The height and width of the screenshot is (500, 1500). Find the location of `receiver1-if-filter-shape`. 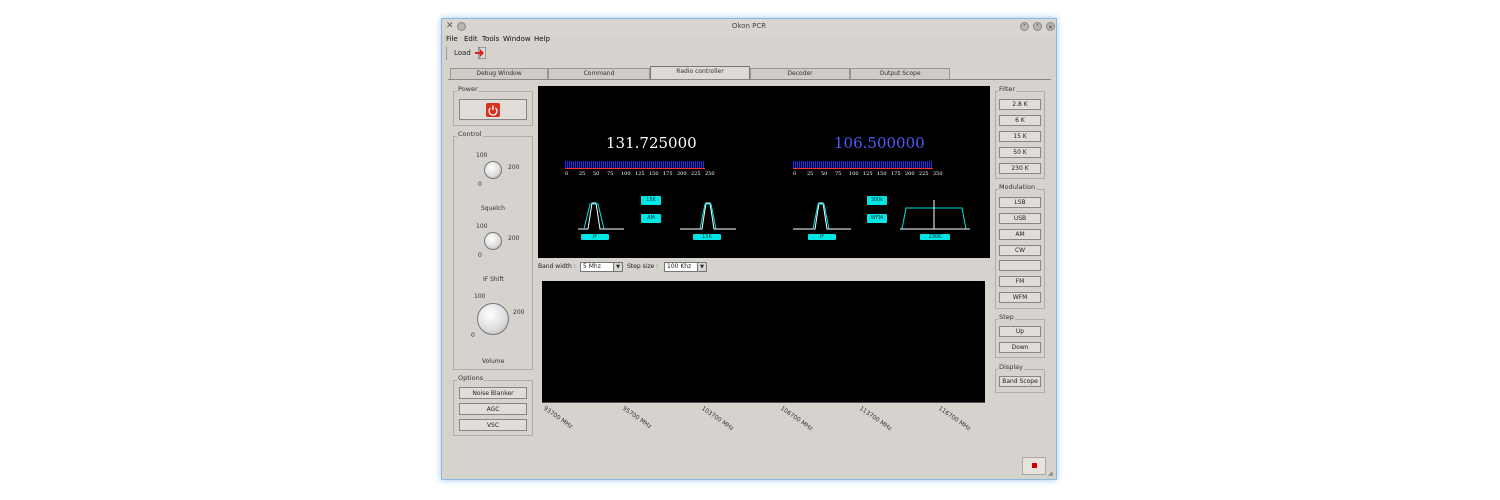

receiver1-if-filter-shape is located at coordinates (601, 216).